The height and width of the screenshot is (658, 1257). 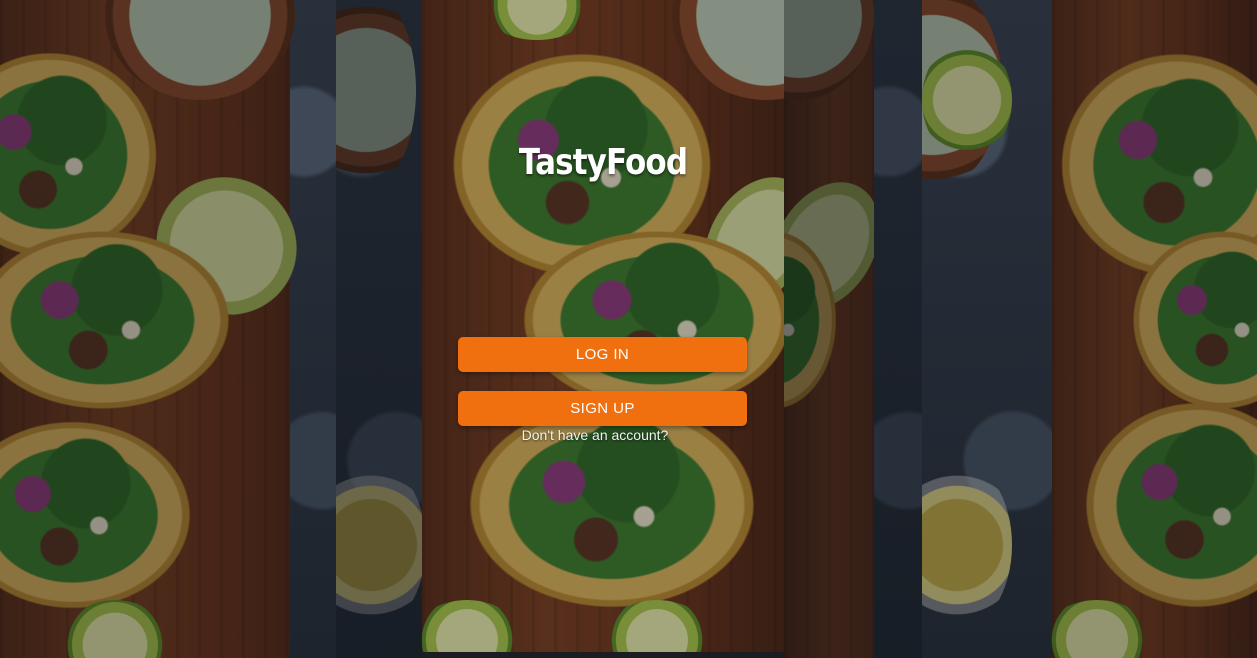 I want to click on background-photo-strip-left, so click(x=379, y=329).